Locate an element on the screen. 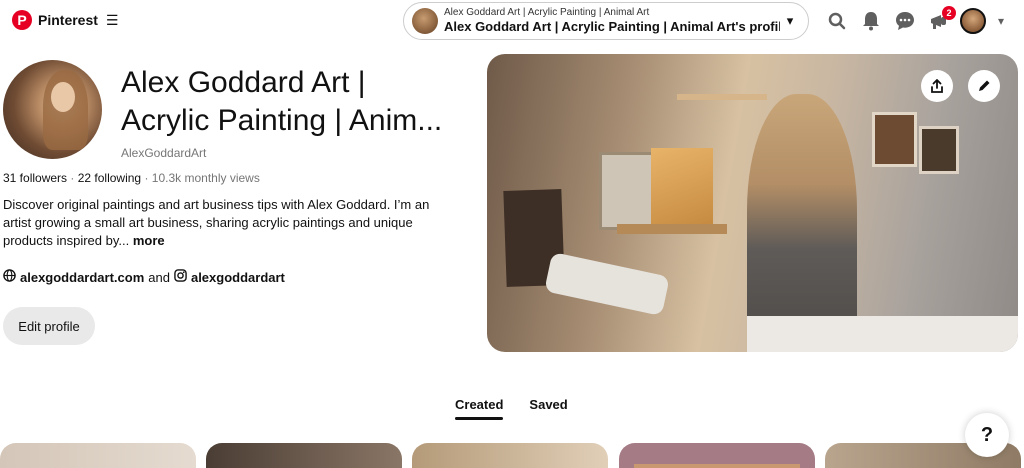  profile-links: alexgoddardart.com and alexgoddardart is located at coordinates (144, 277).